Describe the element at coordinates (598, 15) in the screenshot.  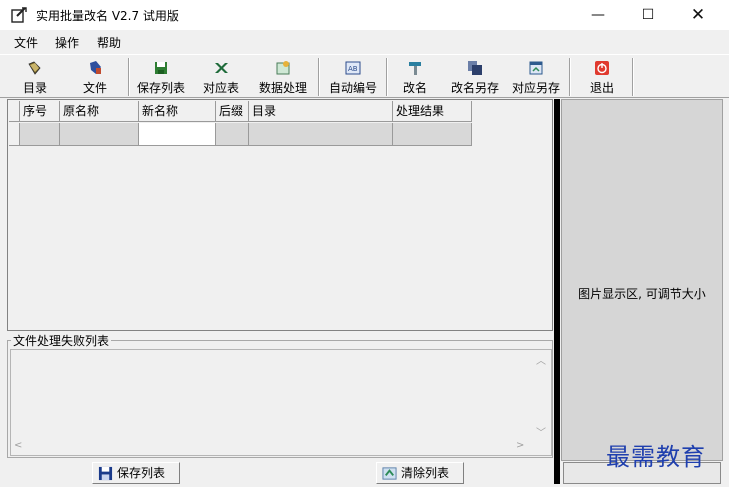
I see `minimize-button: —` at that location.